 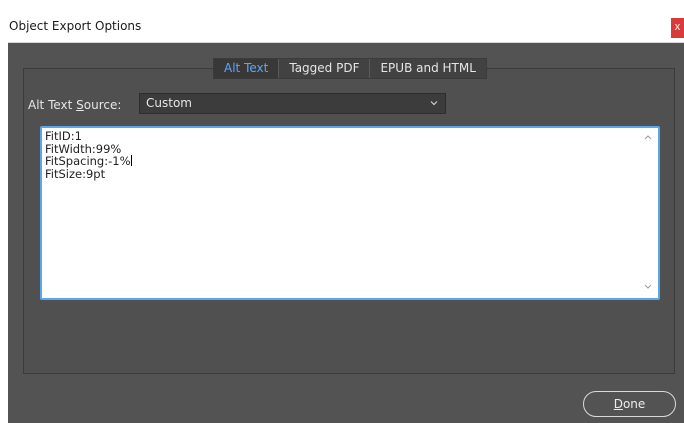 What do you see at coordinates (131, 160) in the screenshot?
I see `text-caret` at bounding box center [131, 160].